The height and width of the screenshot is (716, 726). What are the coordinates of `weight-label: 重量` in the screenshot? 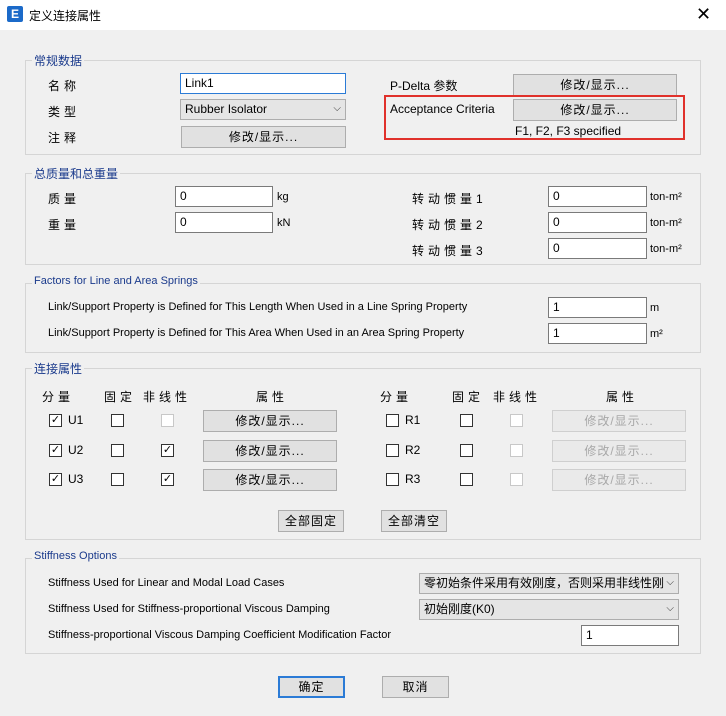 It's located at (64, 225).